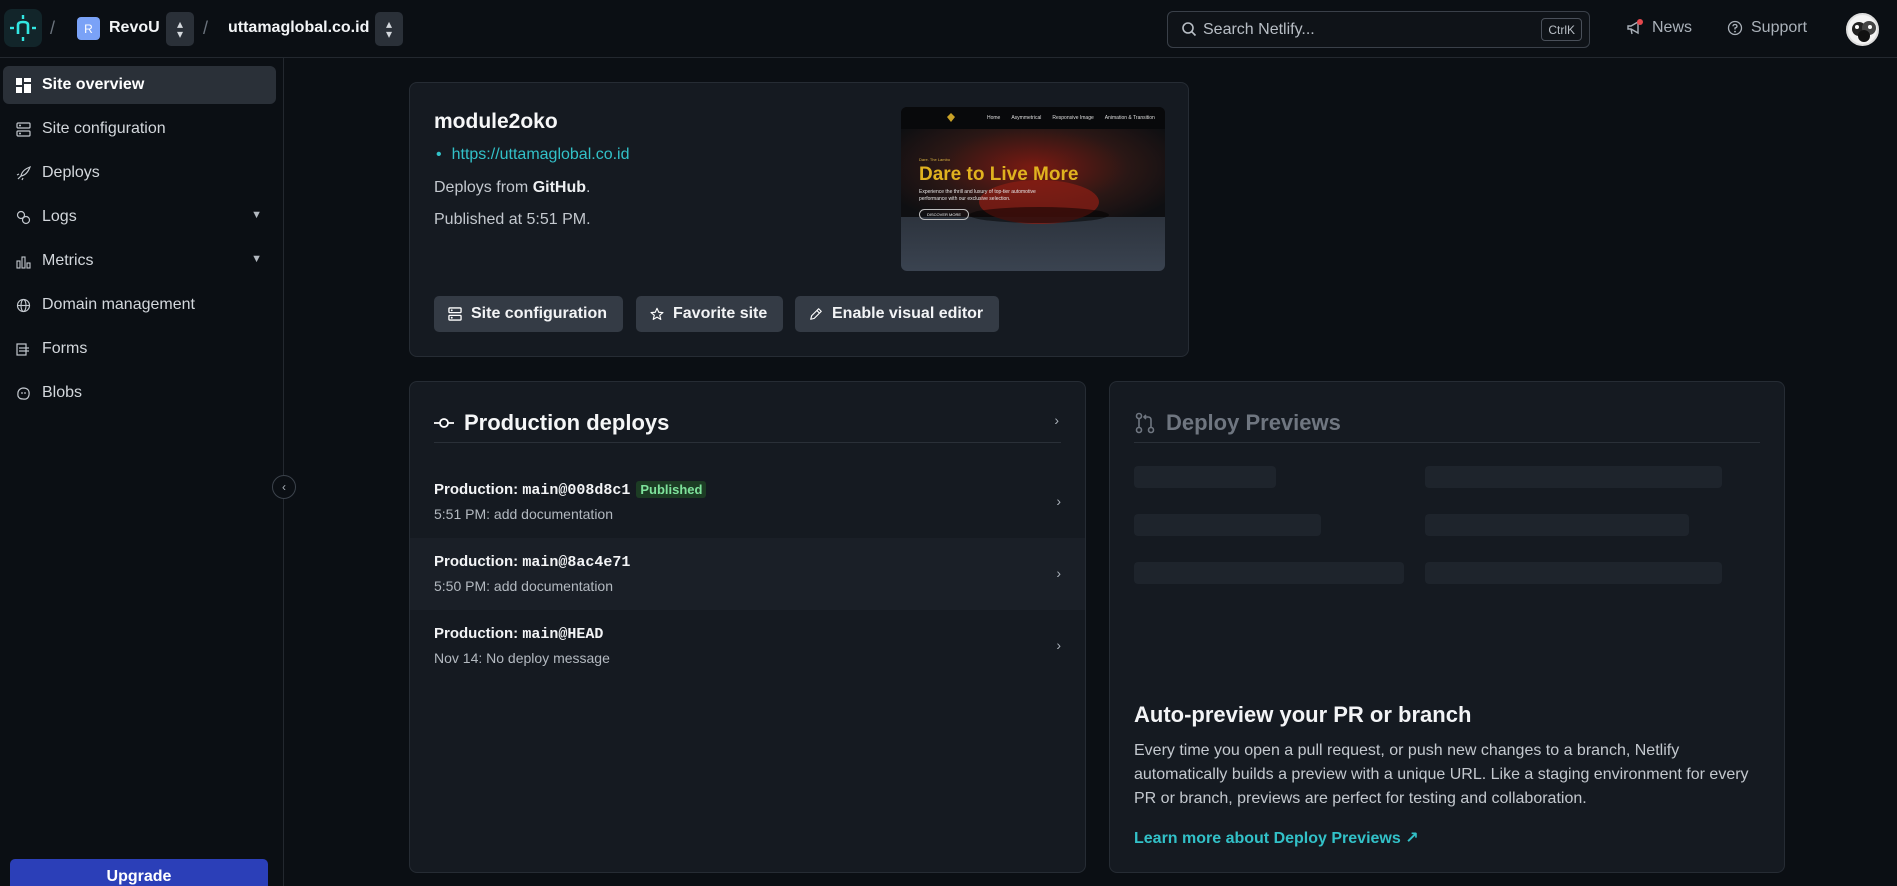 Image resolution: width=1897 pixels, height=886 pixels. What do you see at coordinates (720, 313) in the screenshot?
I see `button-label: Favorite site` at bounding box center [720, 313].